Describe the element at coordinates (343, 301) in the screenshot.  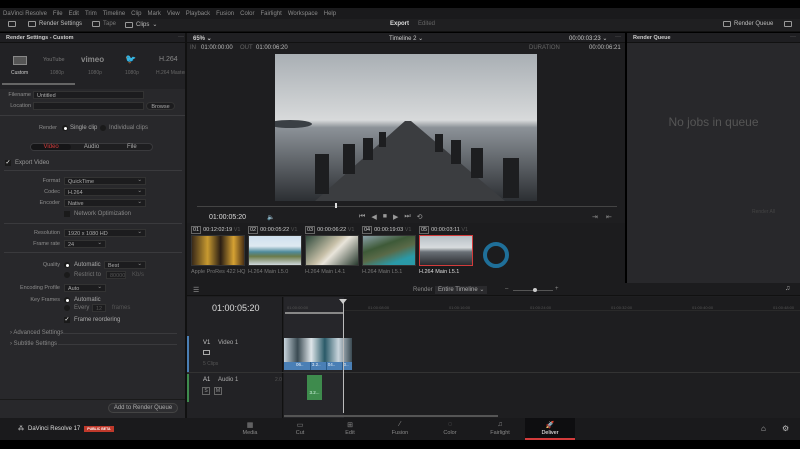
I see `playhead-handle` at that location.